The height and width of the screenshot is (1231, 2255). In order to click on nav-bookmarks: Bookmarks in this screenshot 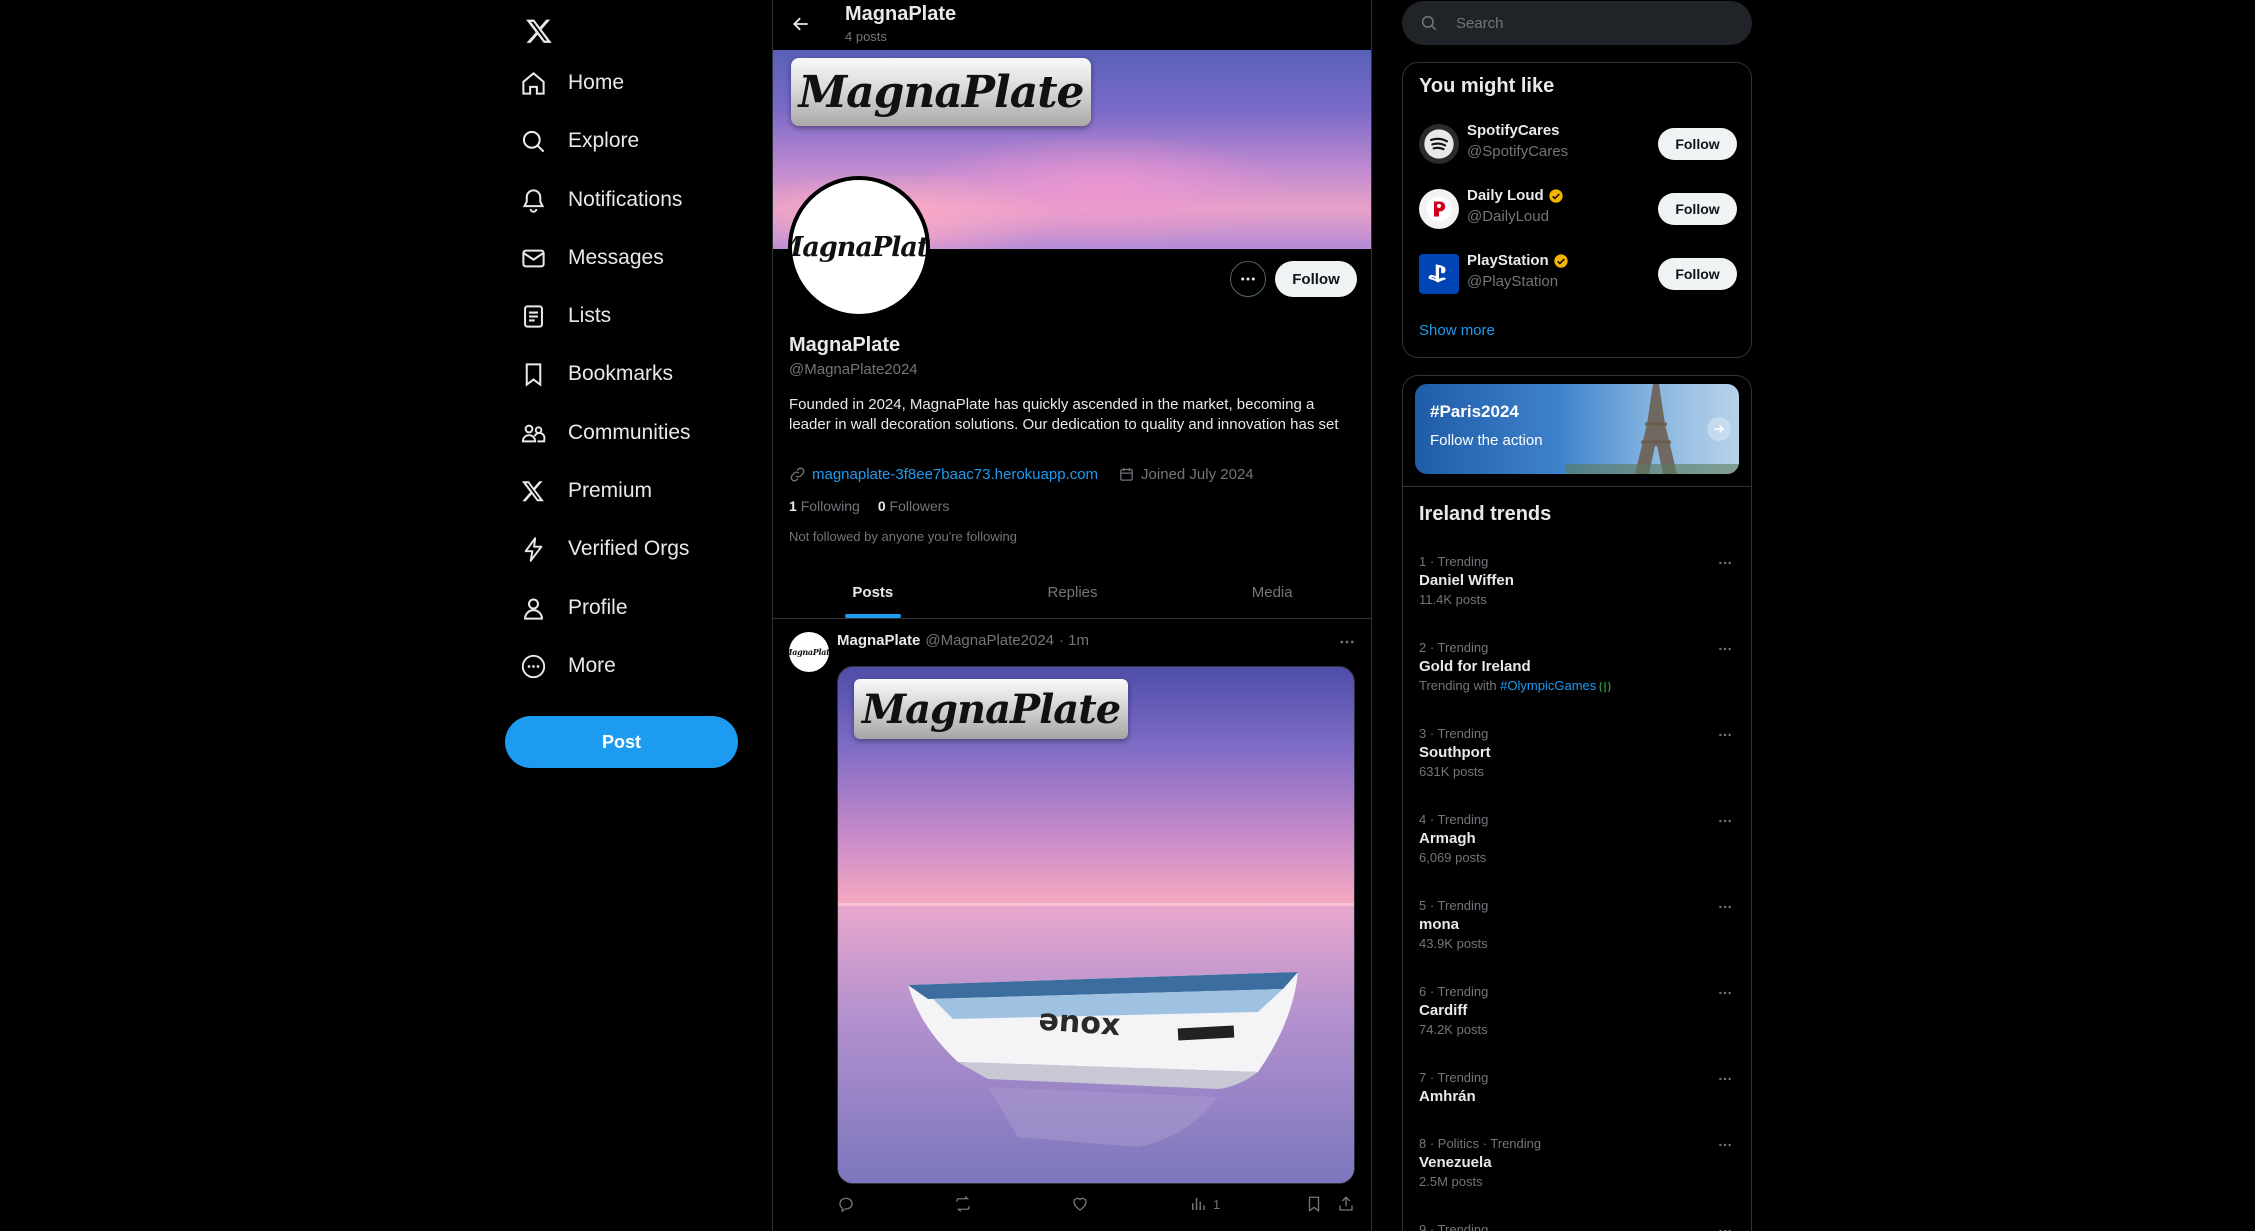, I will do `click(600, 374)`.